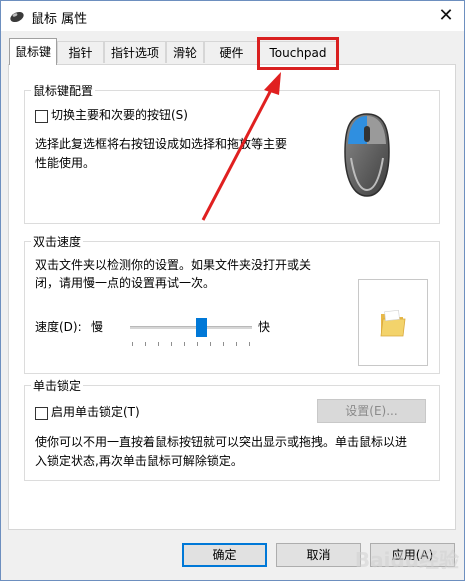  I want to click on double-click-desc-2: 闭，请用慢一点的设置再试一次。, so click(125, 283).